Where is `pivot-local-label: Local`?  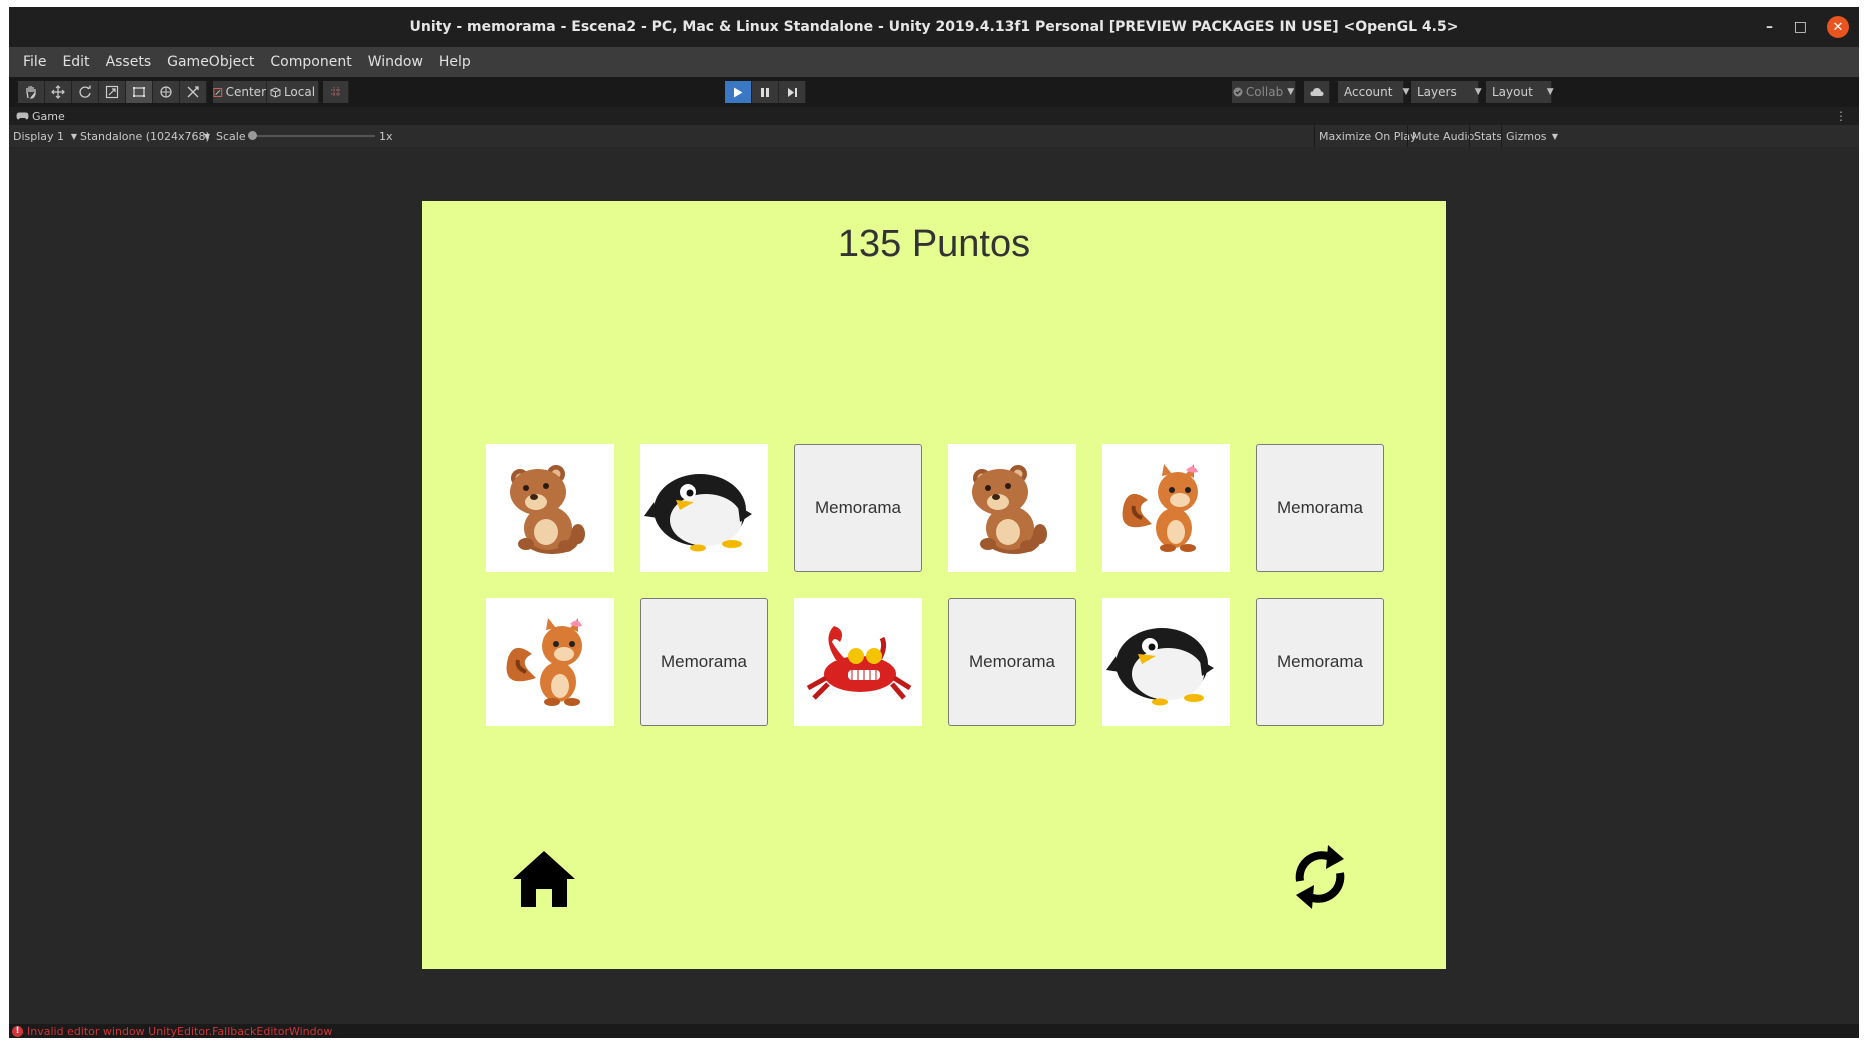 pivot-local-label: Local is located at coordinates (299, 92).